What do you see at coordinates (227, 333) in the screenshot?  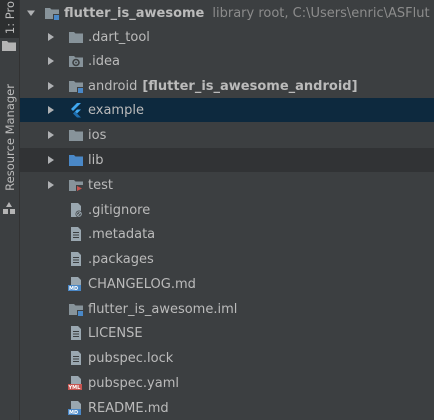 I see `tree-row-license: LICENSE` at bounding box center [227, 333].